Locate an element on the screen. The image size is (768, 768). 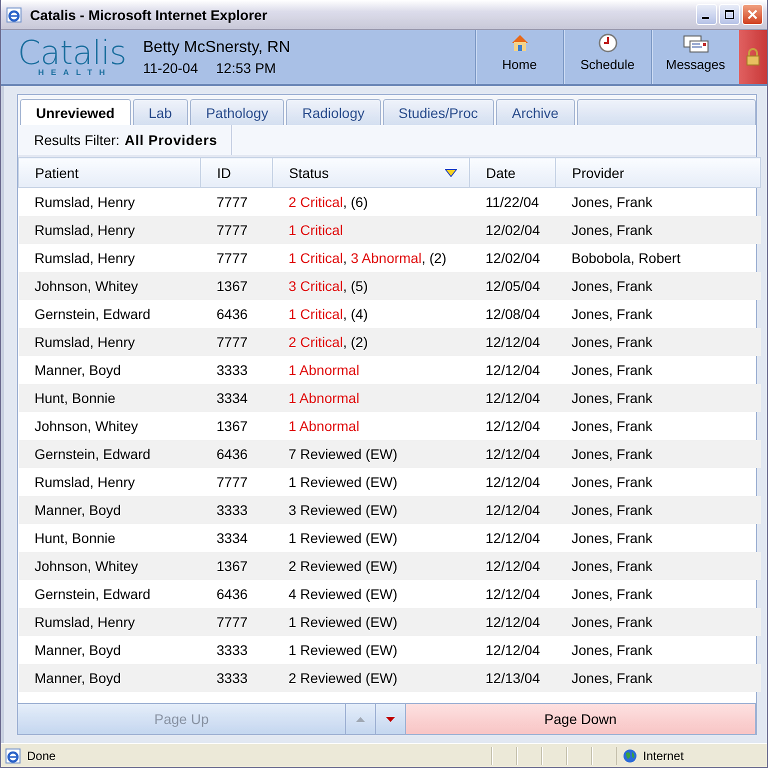
column-header: Provider is located at coordinates (658, 173).